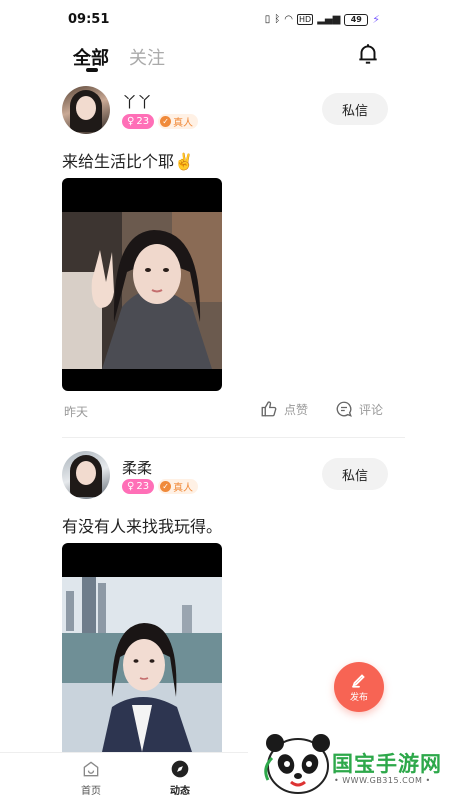 The width and height of the screenshot is (450, 800). What do you see at coordinates (76, 412) in the screenshot?
I see `post-time: 昨天` at bounding box center [76, 412].